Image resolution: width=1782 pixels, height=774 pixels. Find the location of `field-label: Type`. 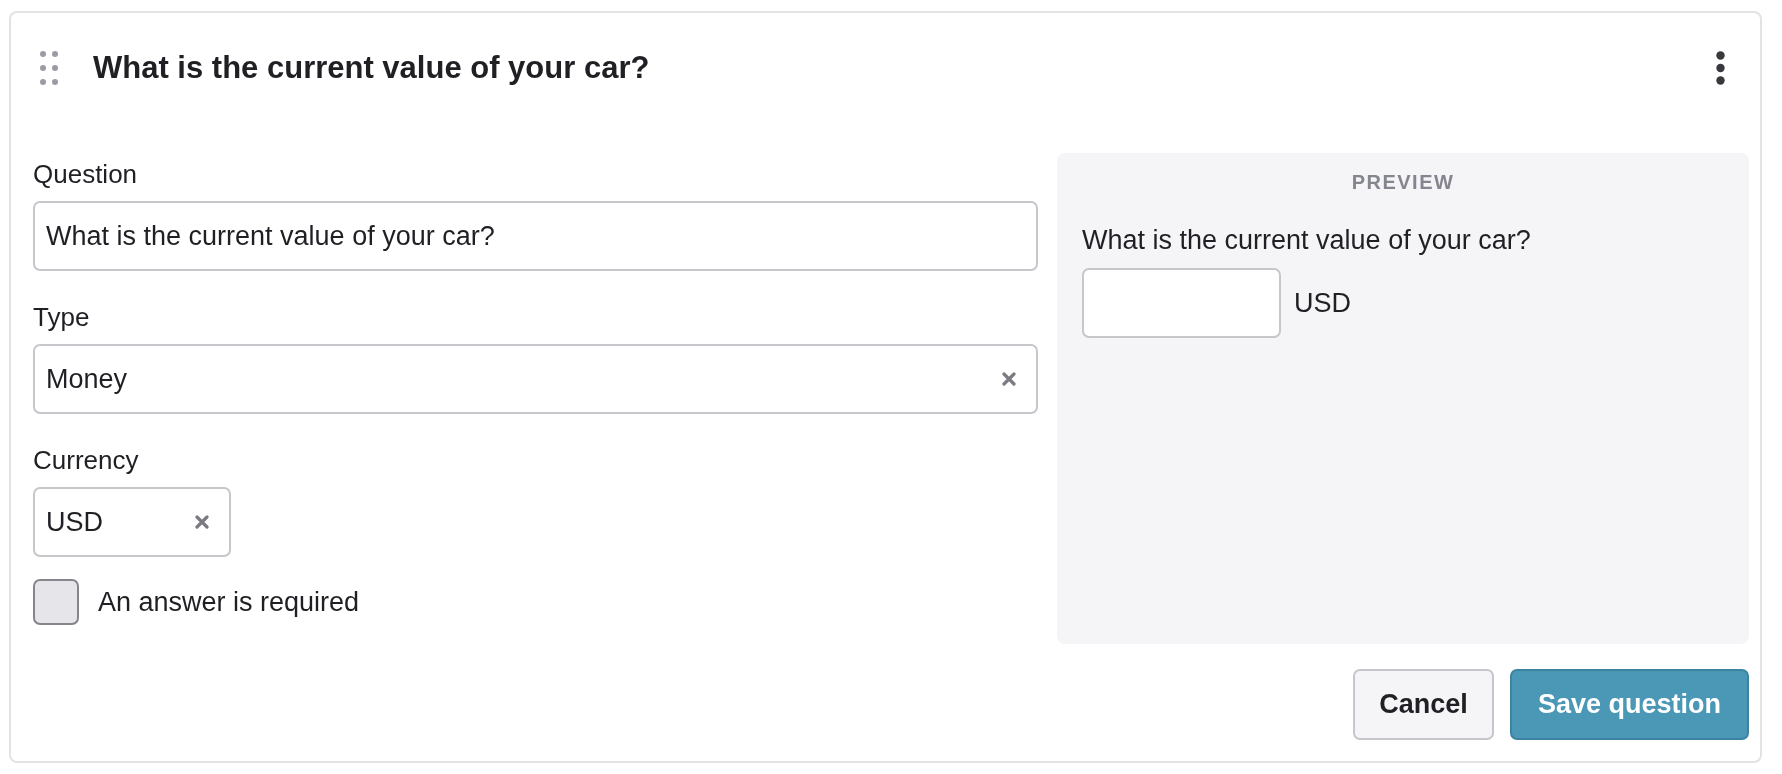

field-label: Type is located at coordinates (61, 317).